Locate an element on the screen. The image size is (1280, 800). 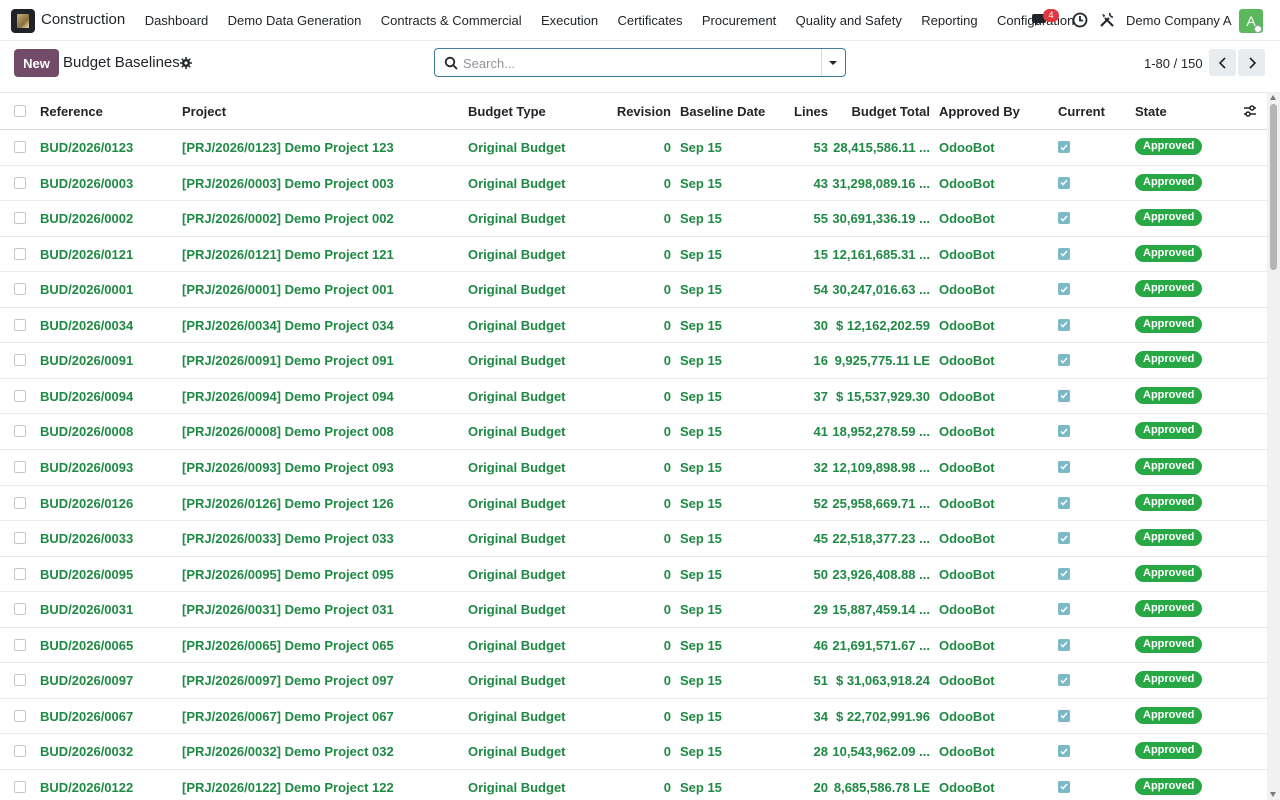
cell-reference: BUD/2026/0003 is located at coordinates (86, 183).